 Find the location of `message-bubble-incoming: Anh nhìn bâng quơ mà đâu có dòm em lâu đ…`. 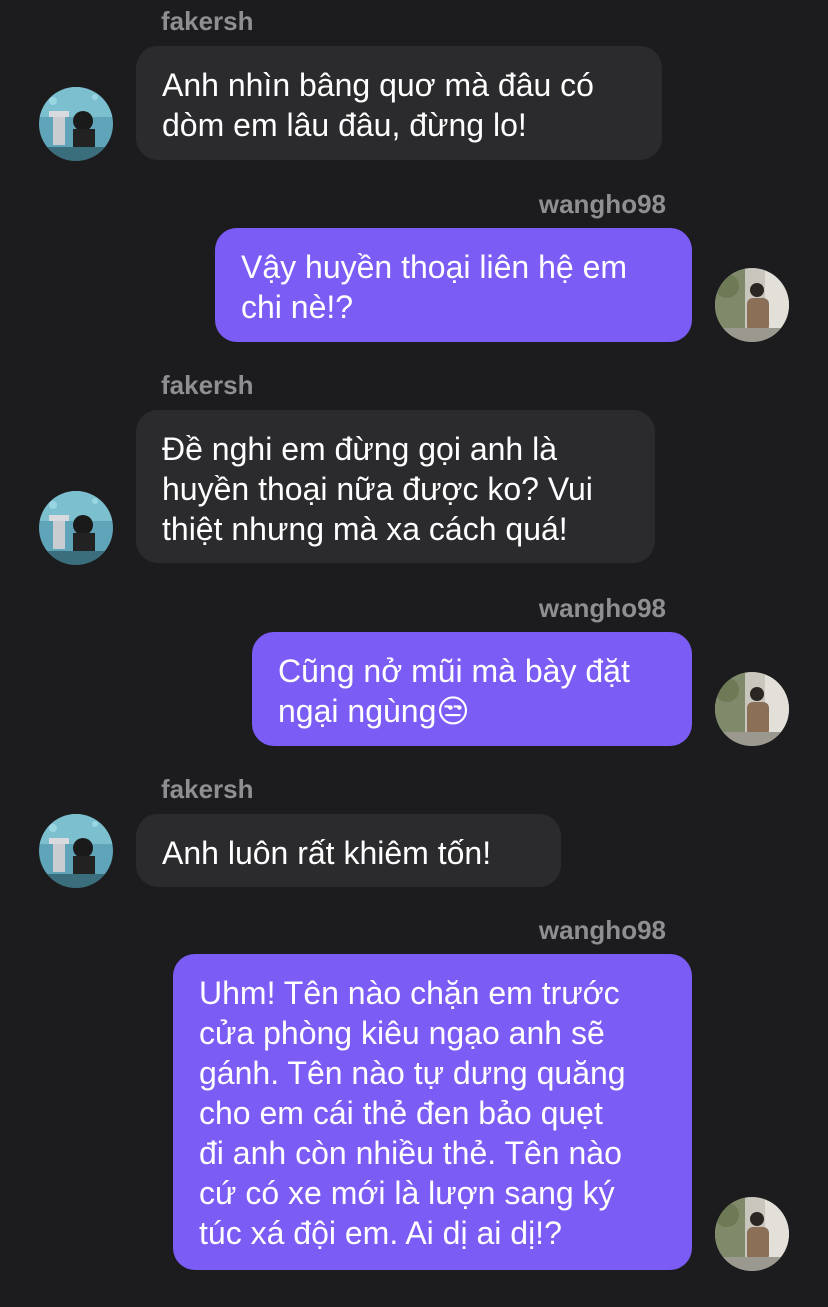

message-bubble-incoming: Anh nhìn bâng quơ mà đâu có dòm em lâu đ… is located at coordinates (399, 103).